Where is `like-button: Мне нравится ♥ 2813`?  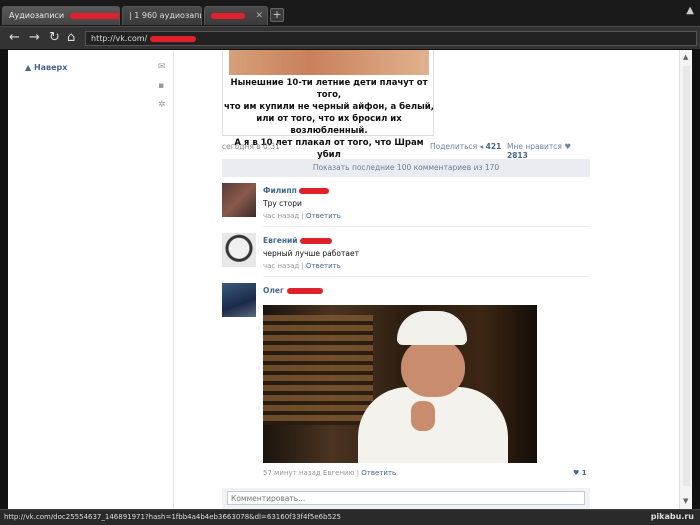 like-button: Мне нравится ♥ 2813 is located at coordinates (547, 151).